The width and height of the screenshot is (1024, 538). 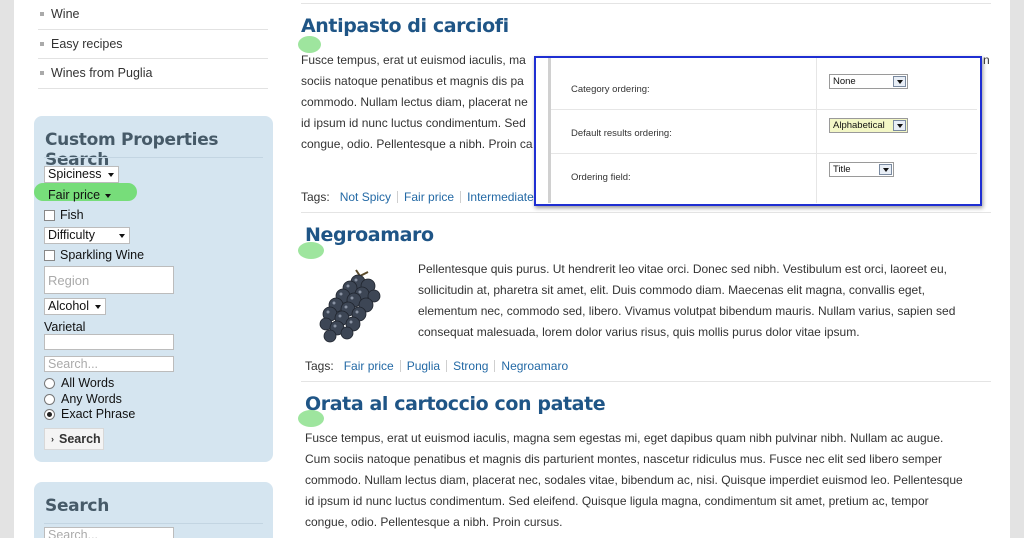 I want to click on article-title: Antipasto di carciofi, so click(x=405, y=26).